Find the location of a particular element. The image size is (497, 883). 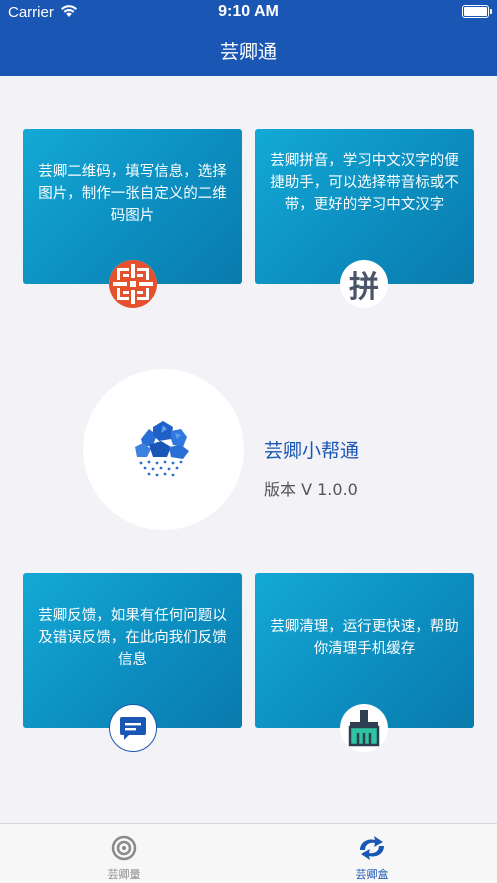

tab-yunqingliang-label: 芸卿量 is located at coordinates (124, 874).